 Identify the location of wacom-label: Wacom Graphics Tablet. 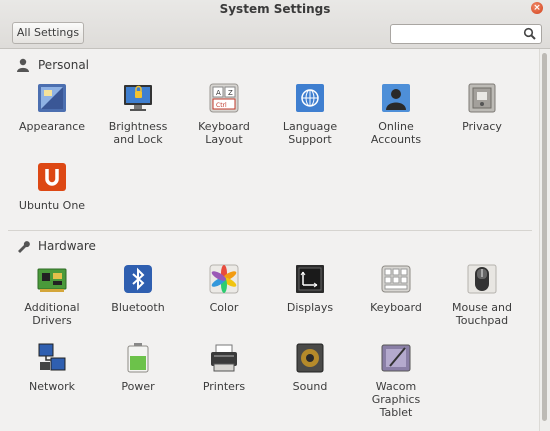
(396, 399).